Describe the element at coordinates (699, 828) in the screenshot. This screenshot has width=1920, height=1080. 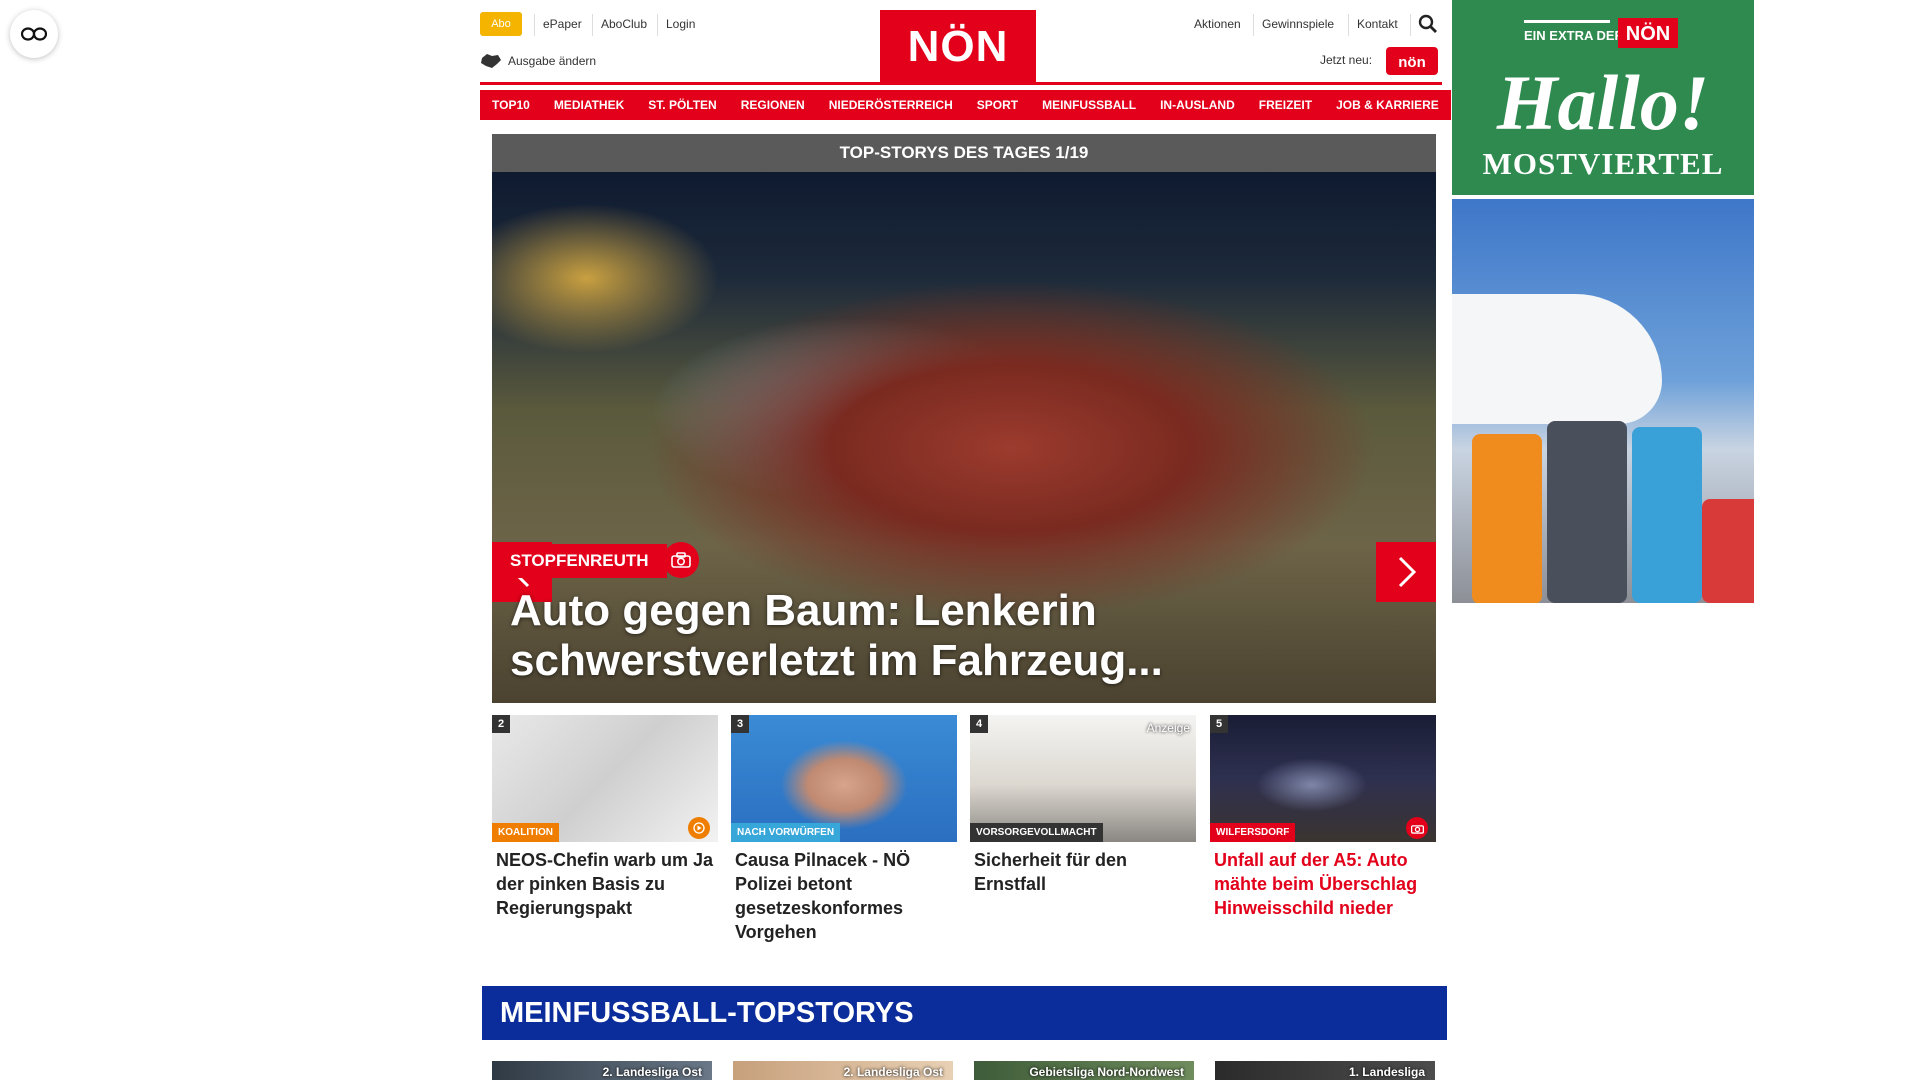
I see `play-icon` at that location.